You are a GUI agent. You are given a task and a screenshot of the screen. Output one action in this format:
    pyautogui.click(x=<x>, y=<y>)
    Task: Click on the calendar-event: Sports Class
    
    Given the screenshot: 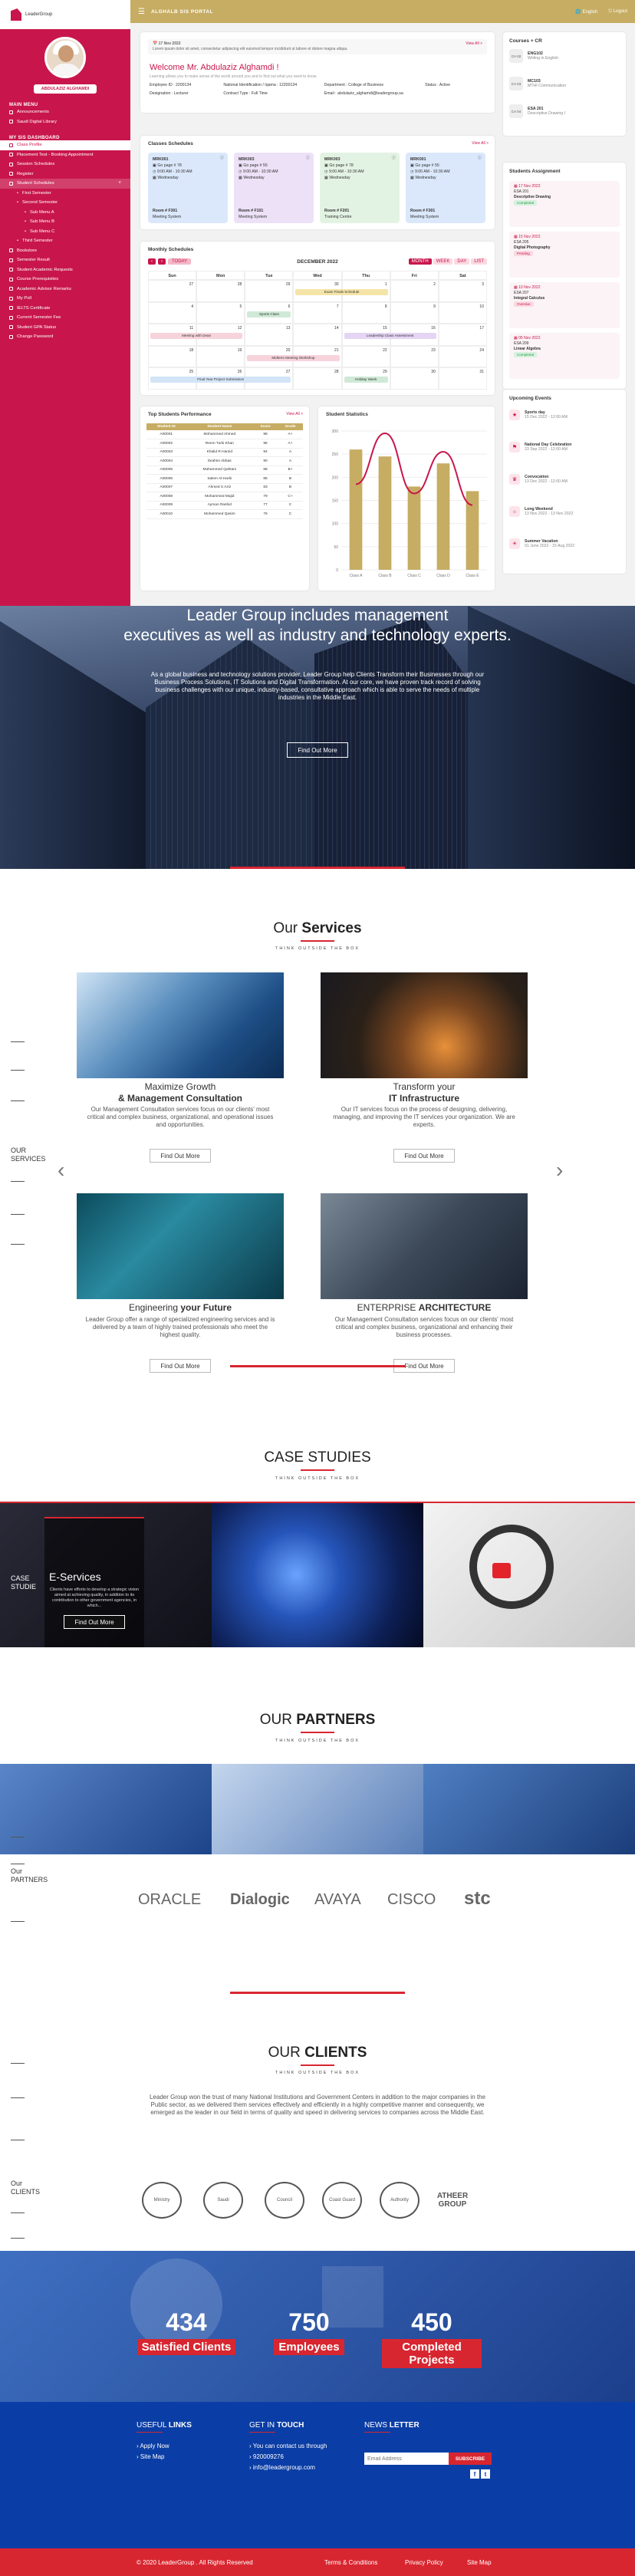 What is the action you would take?
    pyautogui.click(x=269, y=314)
    